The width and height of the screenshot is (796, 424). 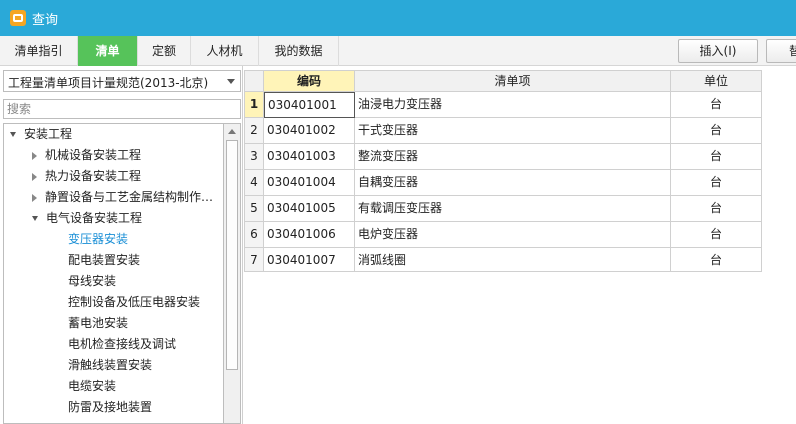 What do you see at coordinates (134, 302) in the screenshot?
I see `tree-leaf-control-devices: 控制设备及低压电器安装` at bounding box center [134, 302].